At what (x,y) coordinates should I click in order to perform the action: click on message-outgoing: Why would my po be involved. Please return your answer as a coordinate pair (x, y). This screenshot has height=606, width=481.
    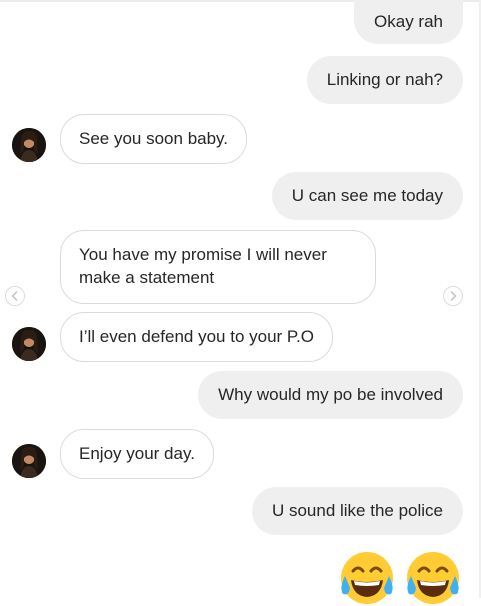
    Looking at the image, I should click on (330, 395).